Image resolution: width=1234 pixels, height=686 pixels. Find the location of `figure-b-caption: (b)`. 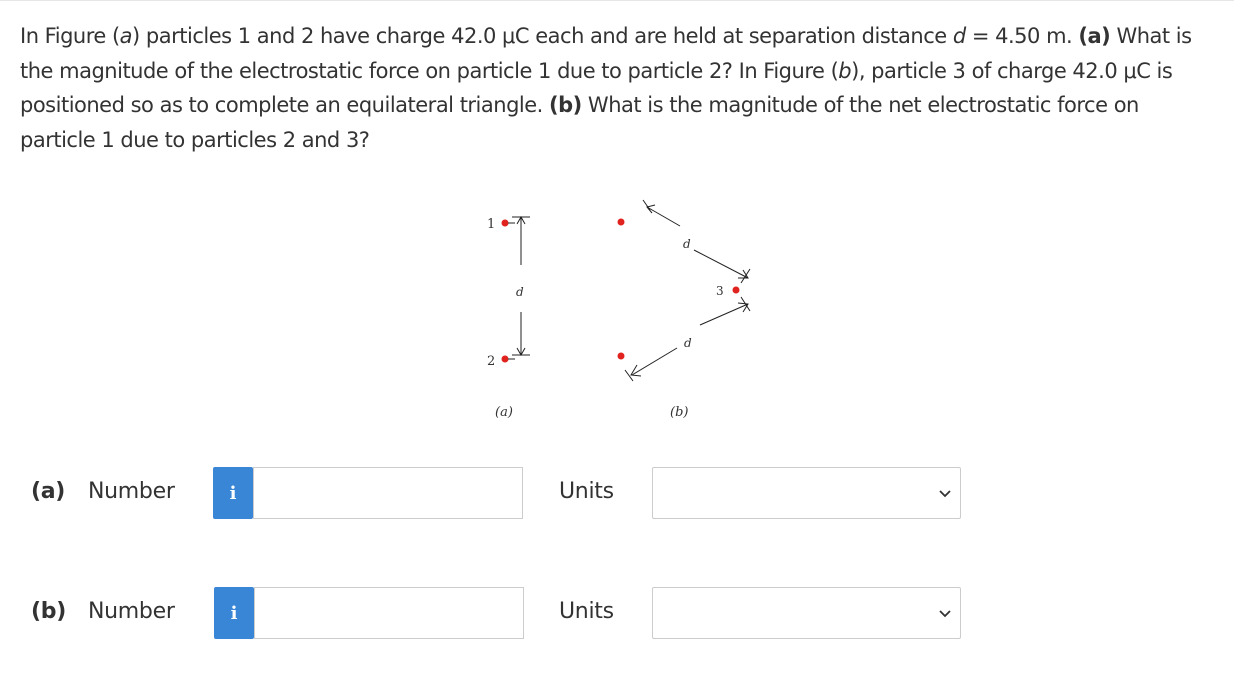

figure-b-caption: (b) is located at coordinates (679, 412).